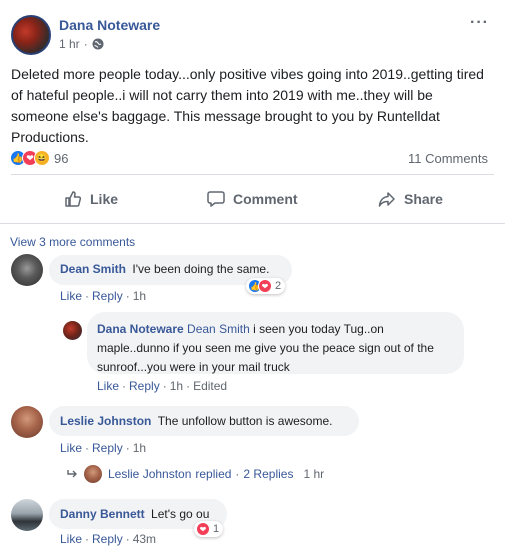  I want to click on reply-count: 2 Replies, so click(268, 474).